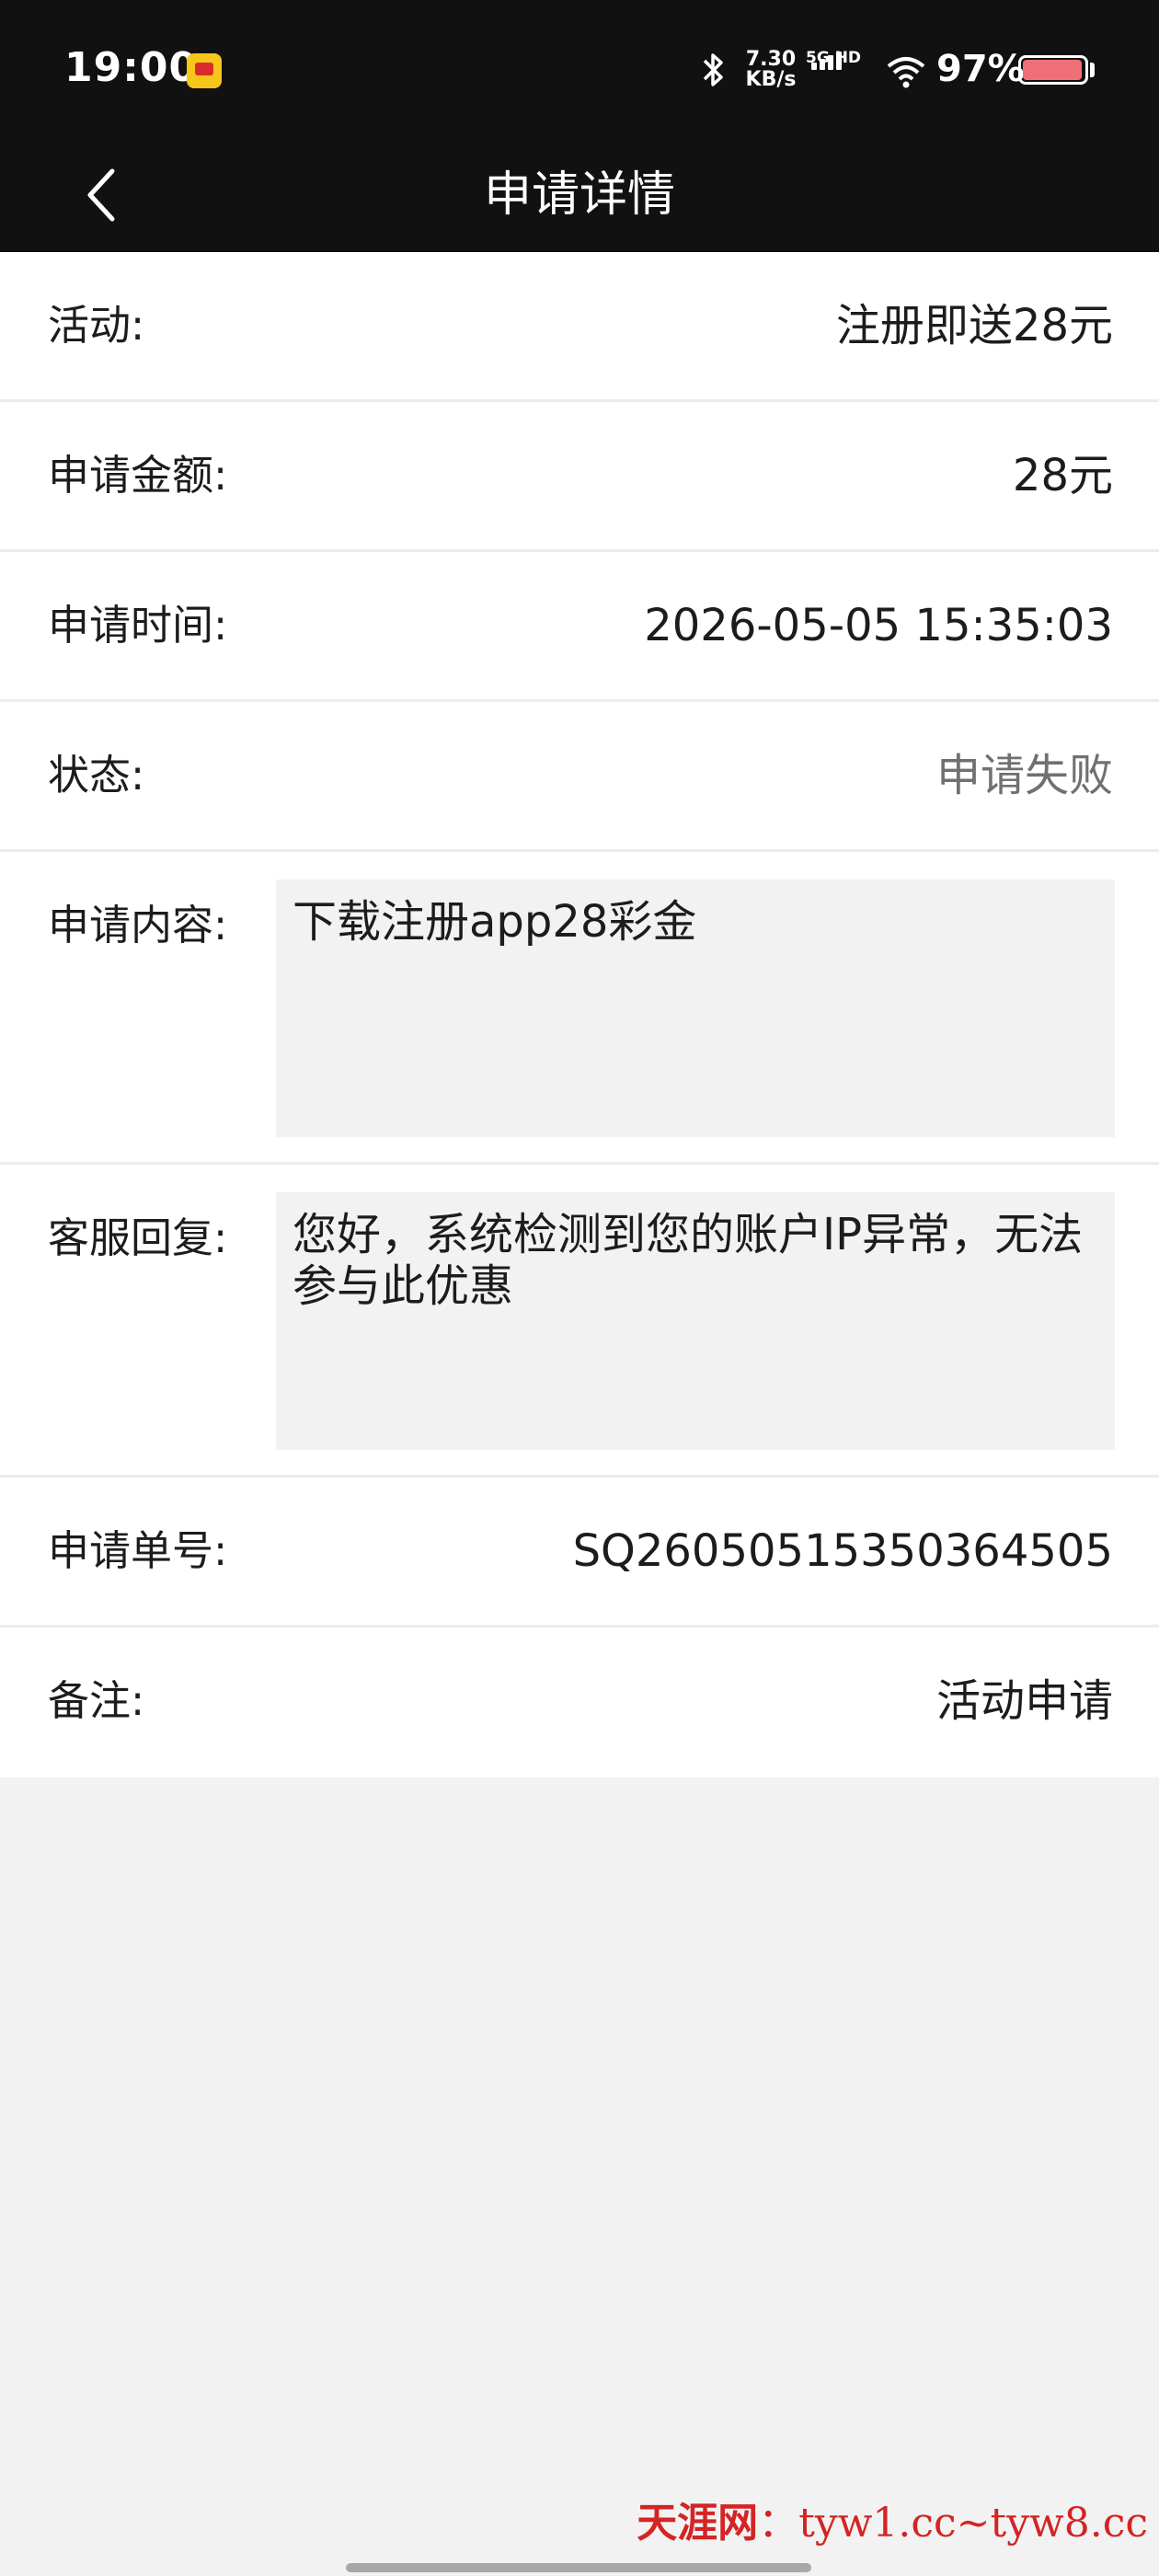 The height and width of the screenshot is (2576, 1159). What do you see at coordinates (1062, 475) in the screenshot?
I see `amount-value: 28元` at bounding box center [1062, 475].